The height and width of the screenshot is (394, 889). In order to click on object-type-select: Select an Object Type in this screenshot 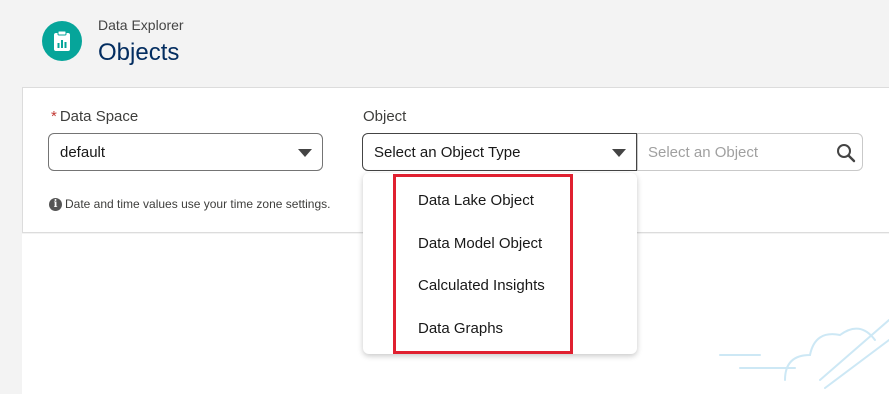, I will do `click(499, 152)`.